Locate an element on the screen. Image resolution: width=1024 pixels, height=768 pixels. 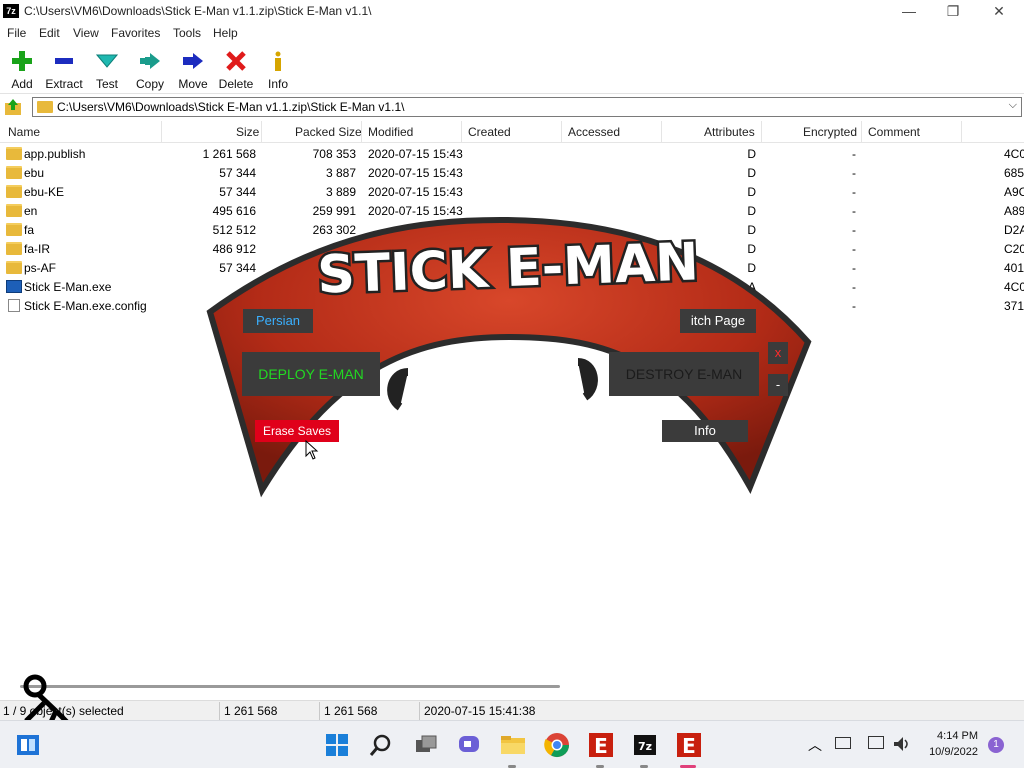
clock-date: 10/9/2022 is located at coordinates (946, 752).